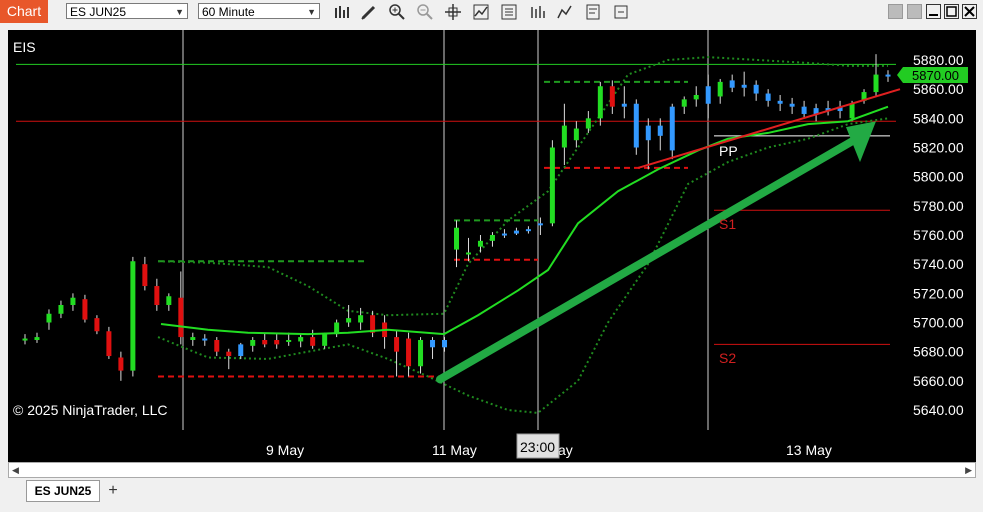  Describe the element at coordinates (938, 381) in the screenshot. I see `price-axis-label: 5660.00` at that location.